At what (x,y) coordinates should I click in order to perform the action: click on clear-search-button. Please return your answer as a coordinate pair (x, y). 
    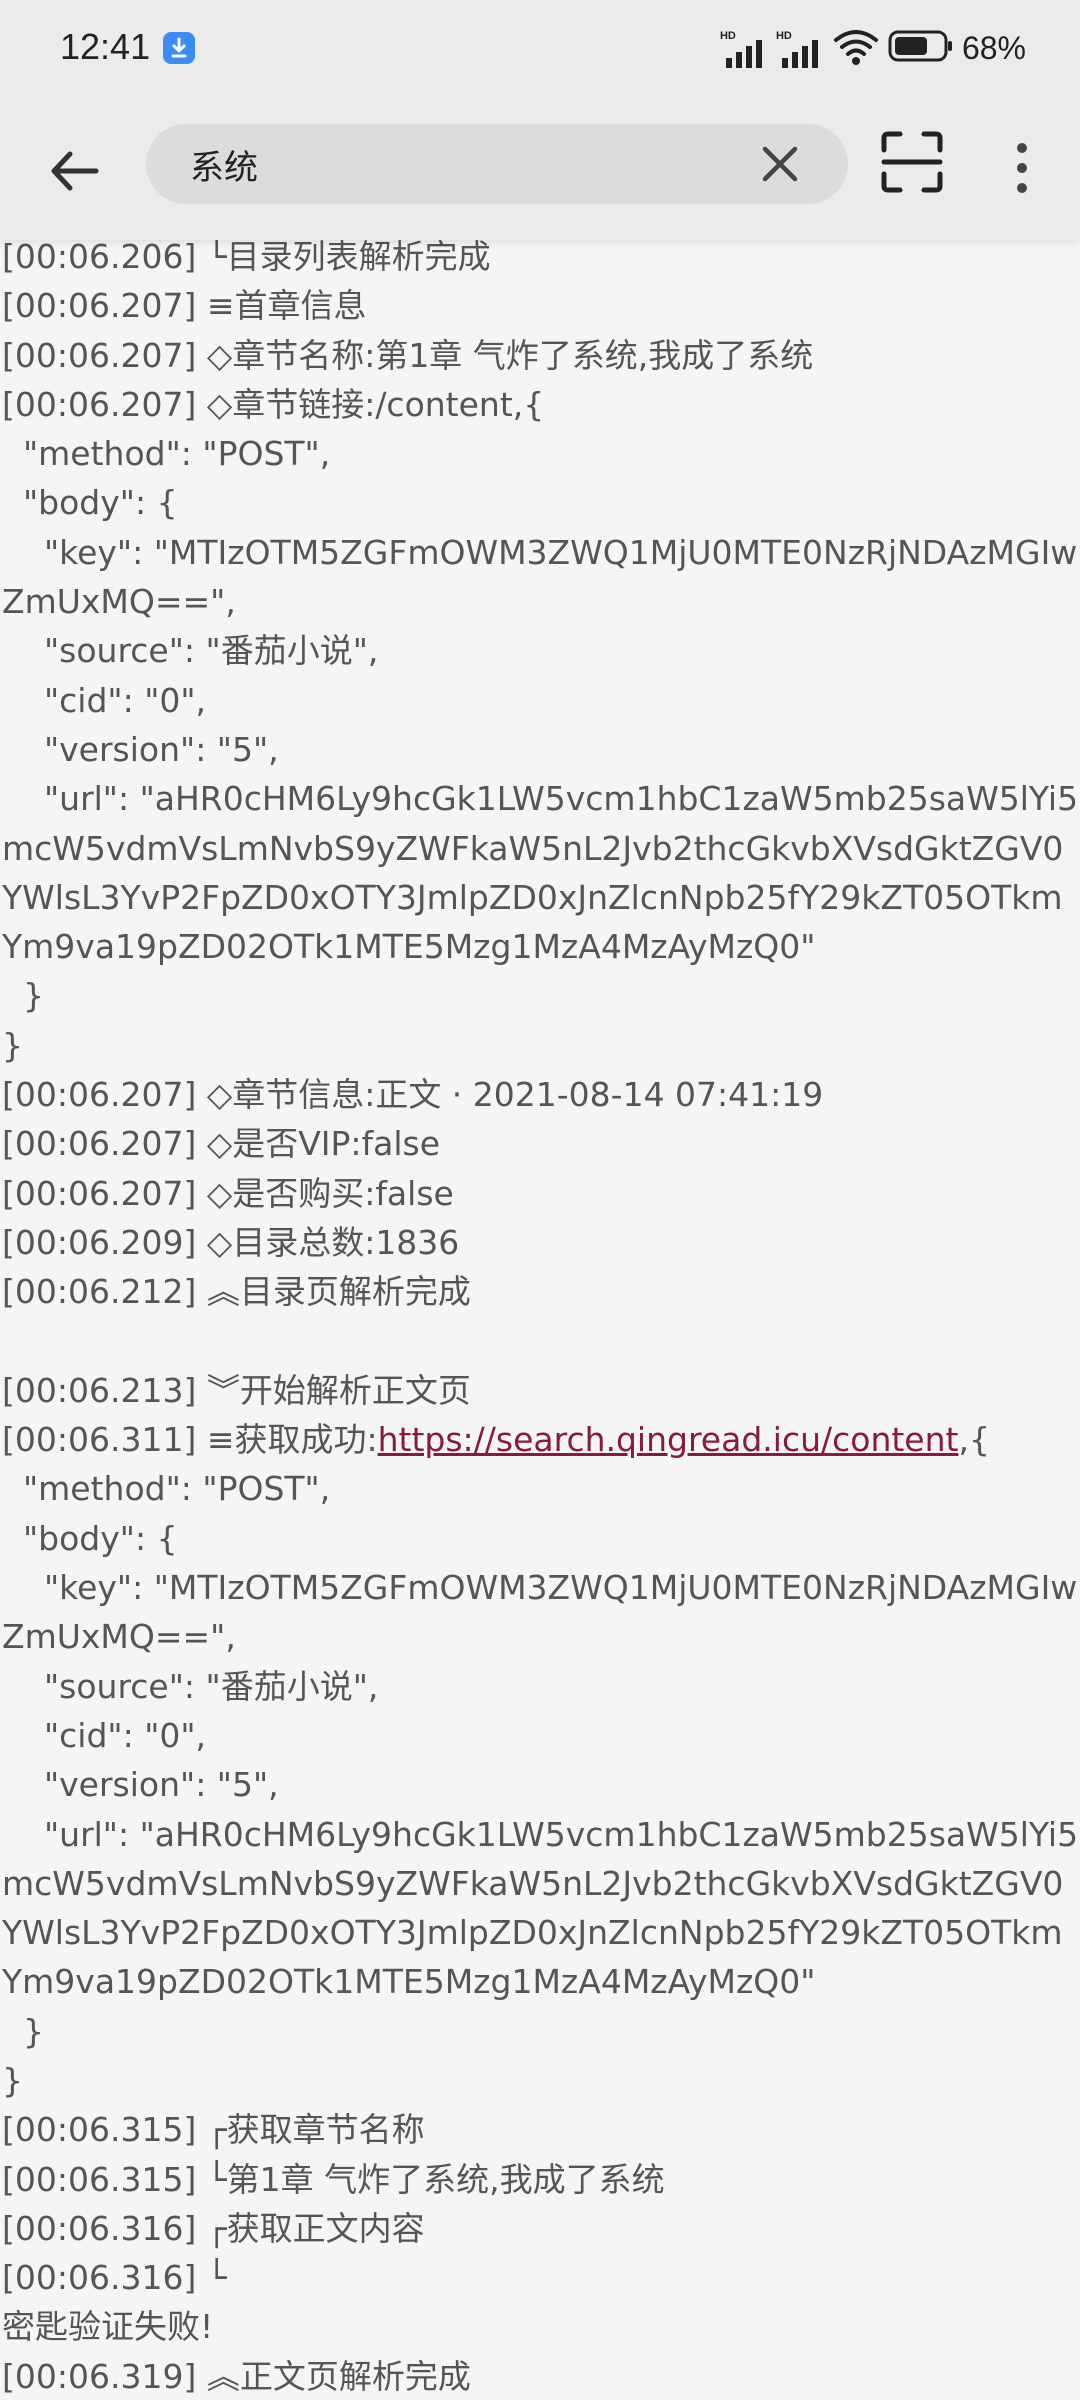
    Looking at the image, I should click on (780, 164).